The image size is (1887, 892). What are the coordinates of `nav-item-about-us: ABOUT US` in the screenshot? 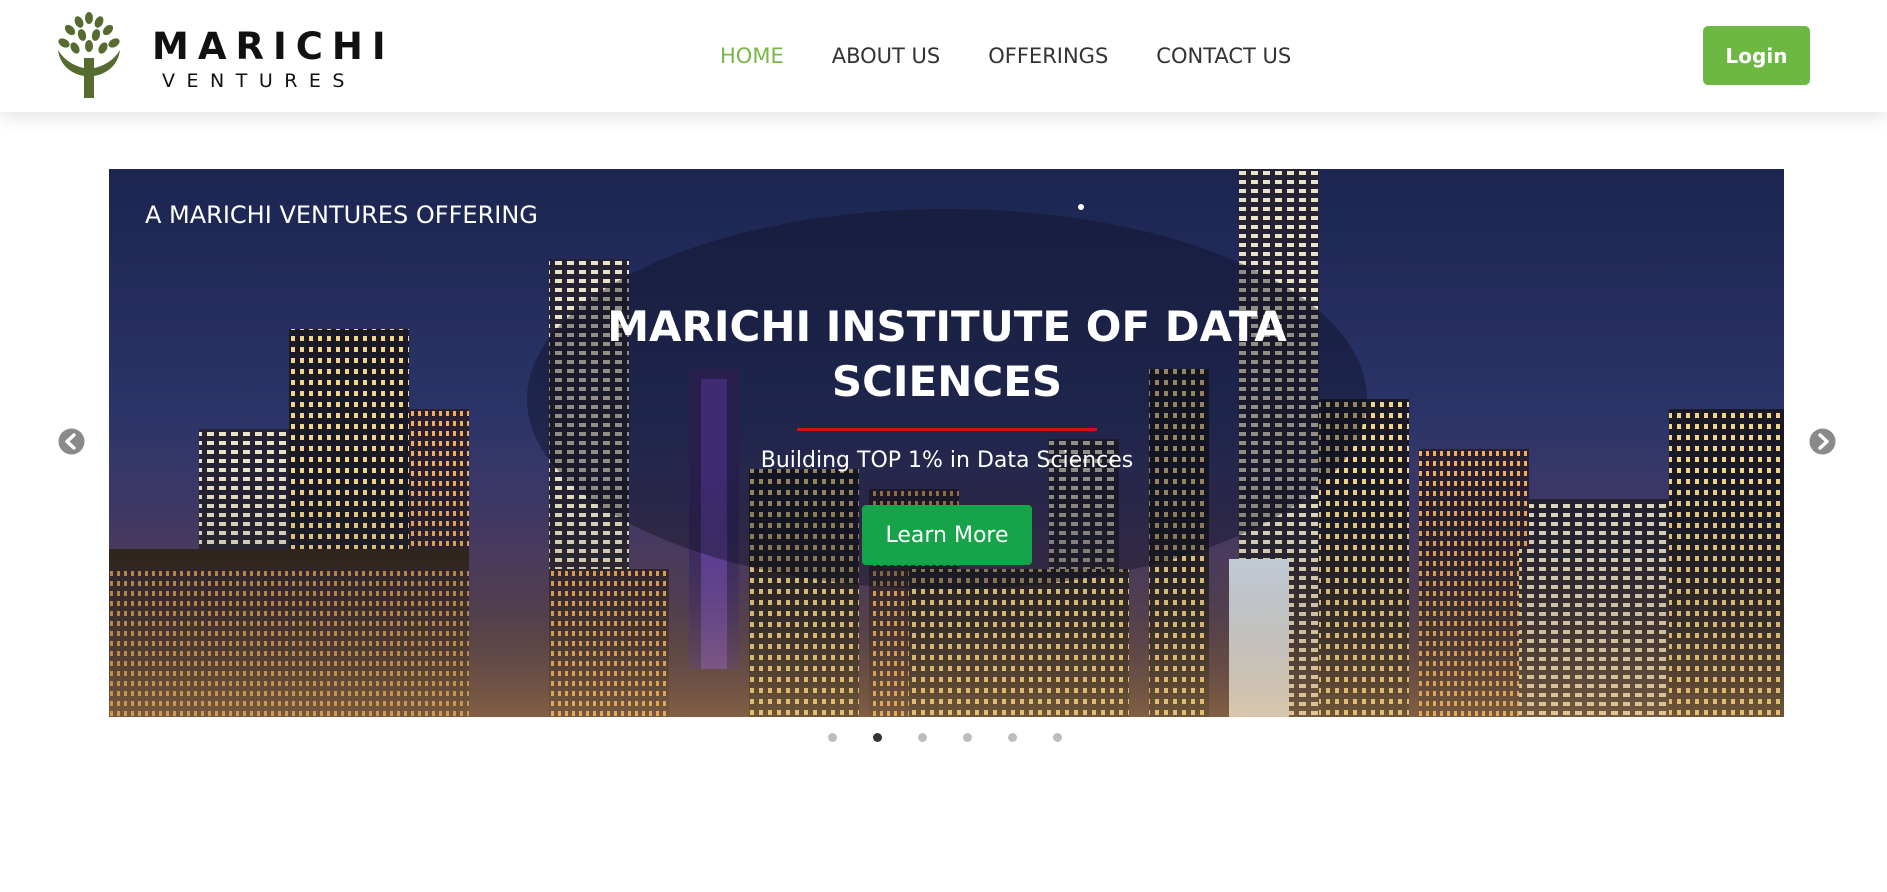 It's located at (886, 56).